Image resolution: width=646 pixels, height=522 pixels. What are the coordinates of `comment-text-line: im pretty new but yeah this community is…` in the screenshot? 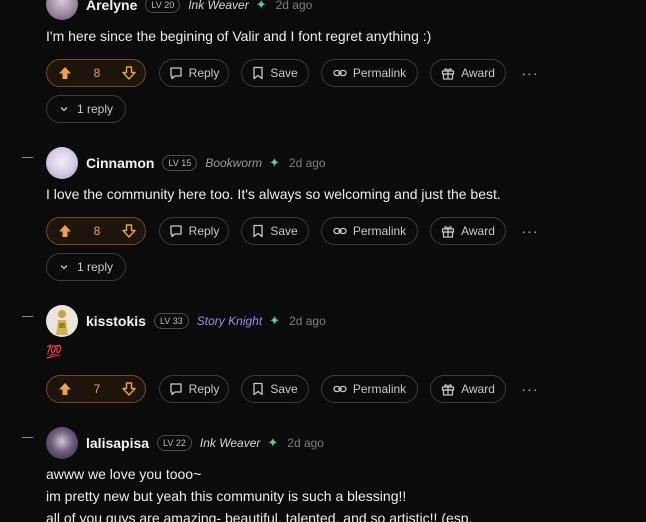 It's located at (226, 496).